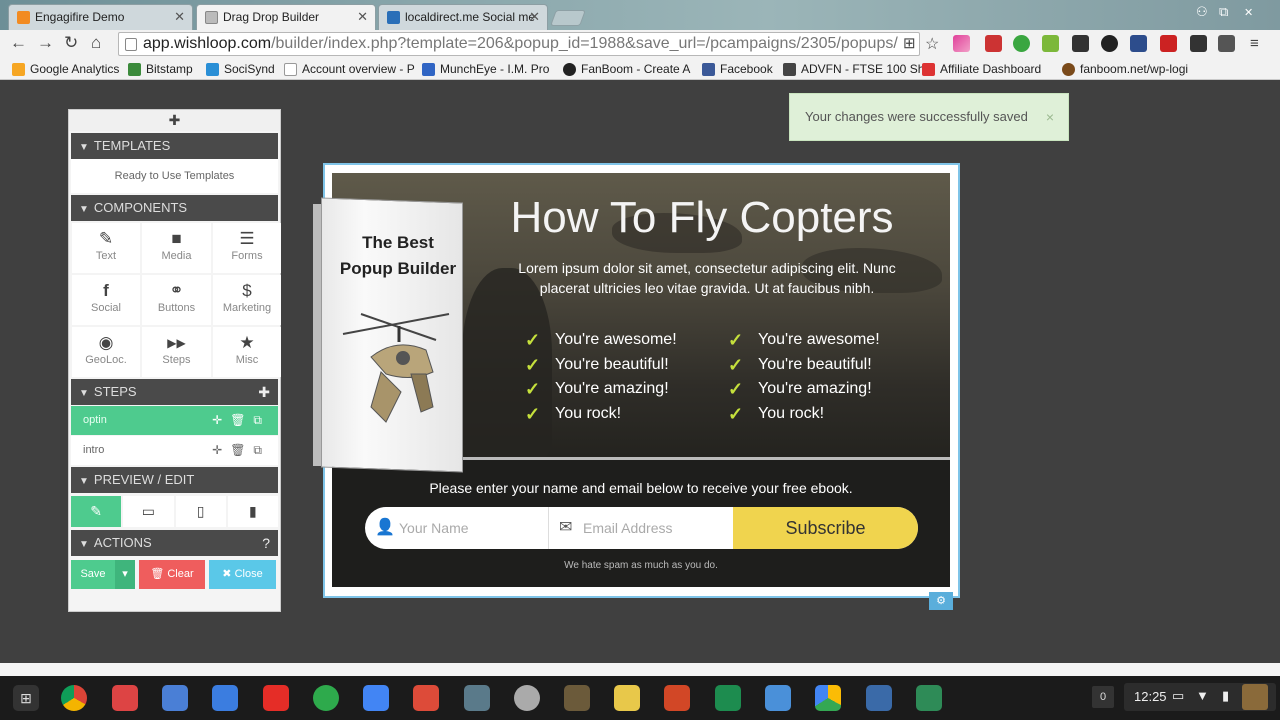 This screenshot has height=720, width=1280. Describe the element at coordinates (71, 43) in the screenshot. I see `reload-icon: ↻` at that location.